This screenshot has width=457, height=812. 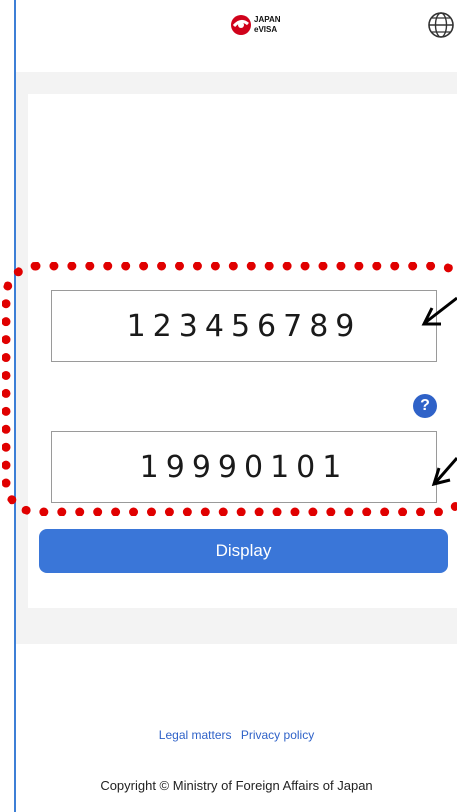 What do you see at coordinates (277, 735) in the screenshot?
I see `privacy-policy-link: Privacy policy` at bounding box center [277, 735].